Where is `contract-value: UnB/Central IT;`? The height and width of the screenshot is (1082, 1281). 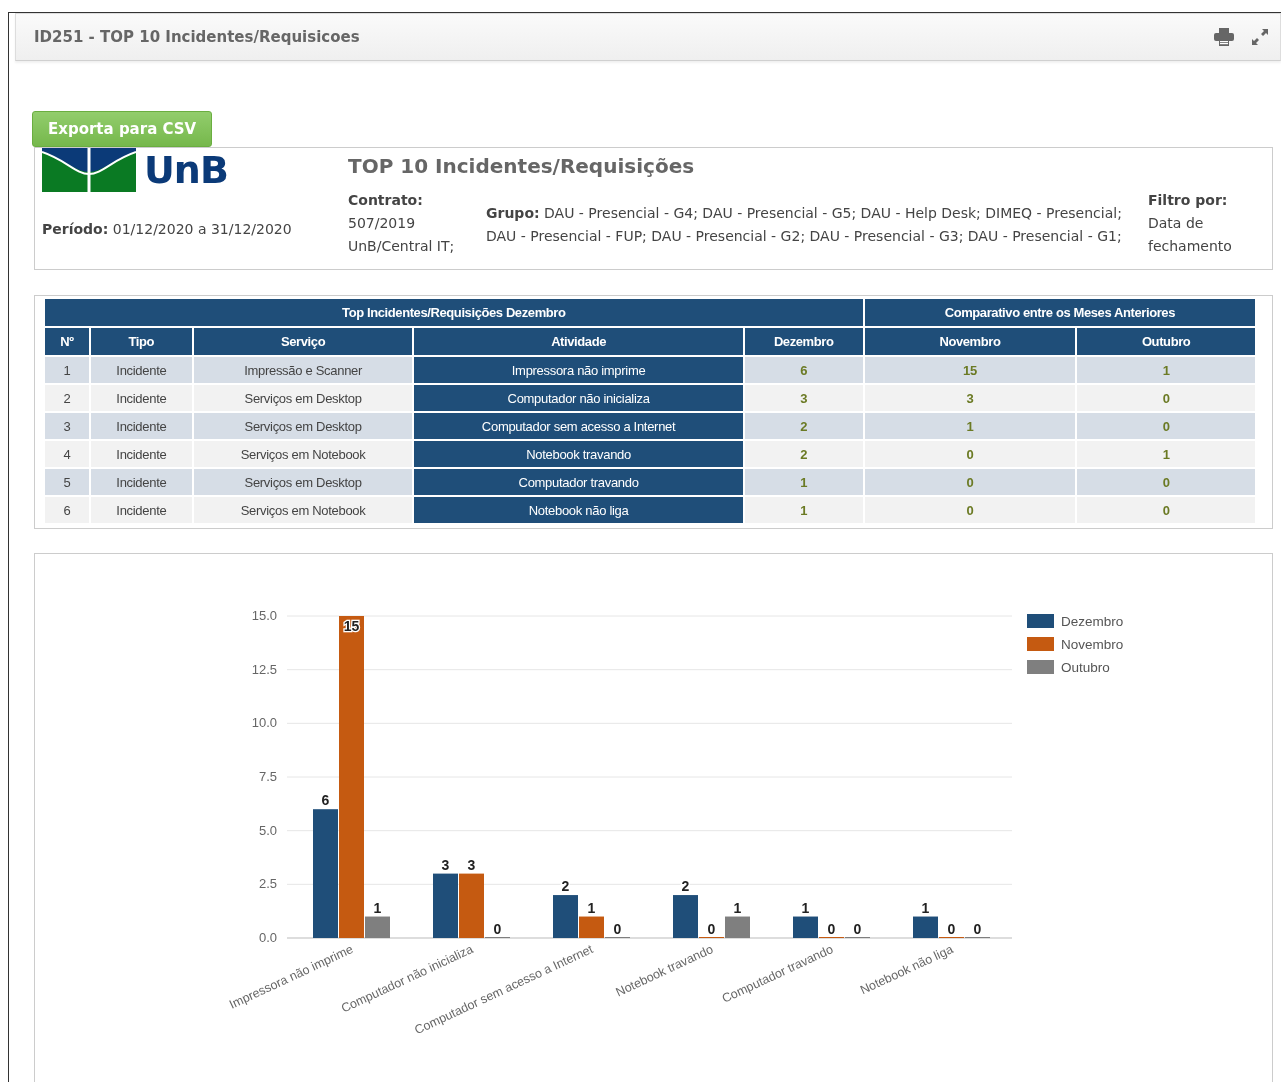
contract-value: UnB/Central IT; is located at coordinates (402, 246).